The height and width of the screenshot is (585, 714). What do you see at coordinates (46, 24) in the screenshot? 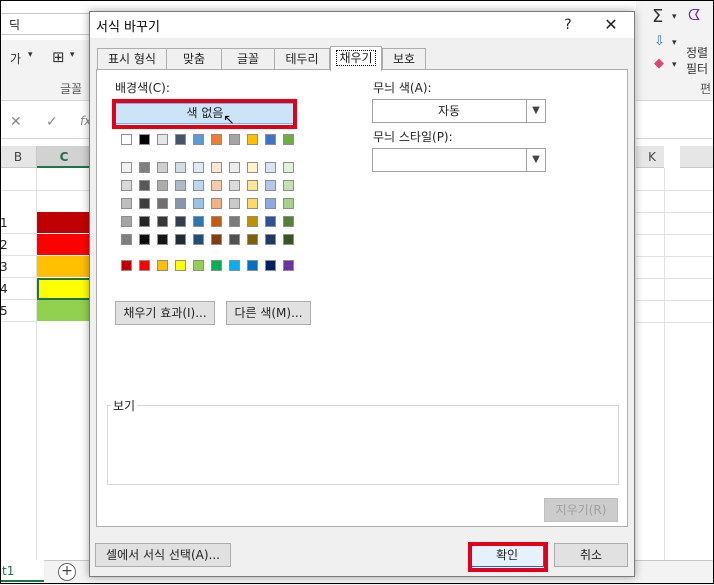
I see `name-box: 딕` at bounding box center [46, 24].